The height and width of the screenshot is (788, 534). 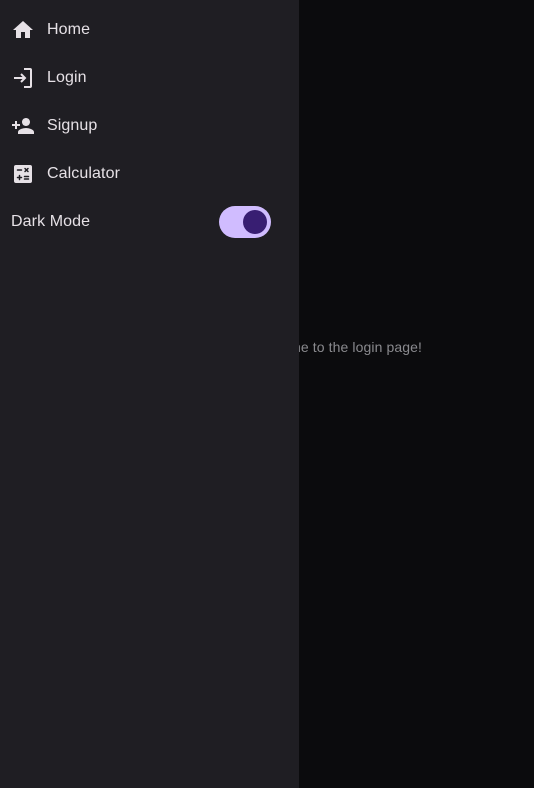 I want to click on toggle-thumb, so click(x=255, y=222).